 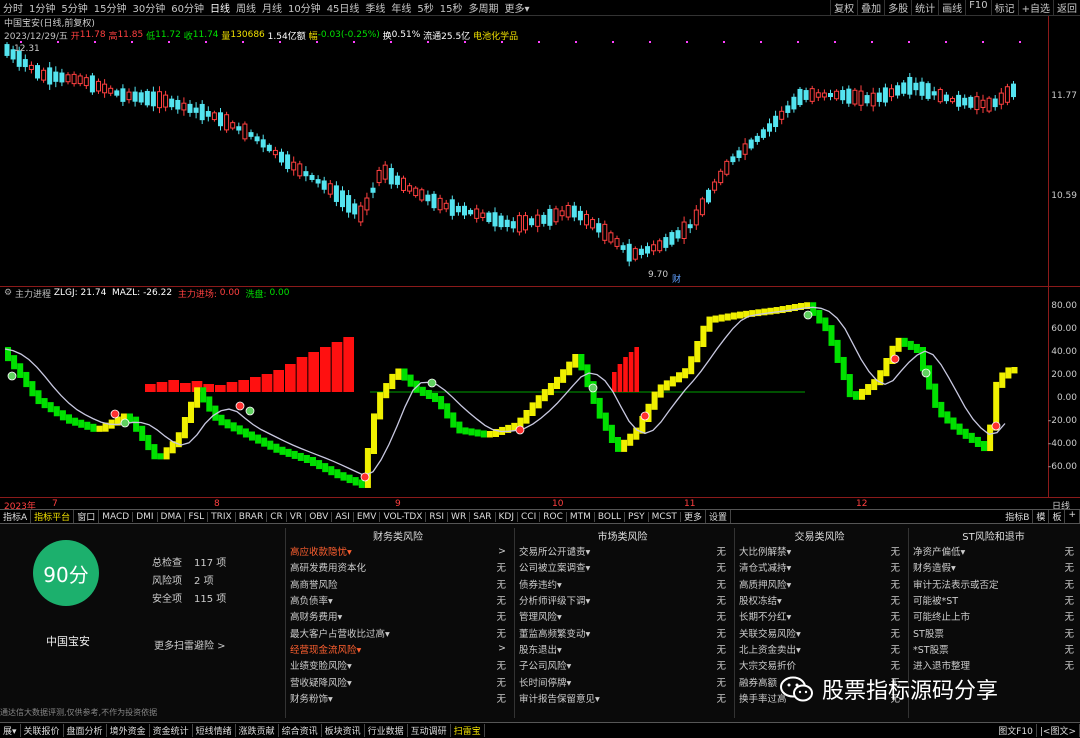 I want to click on period-tab: 15分钟, so click(x=110, y=7).